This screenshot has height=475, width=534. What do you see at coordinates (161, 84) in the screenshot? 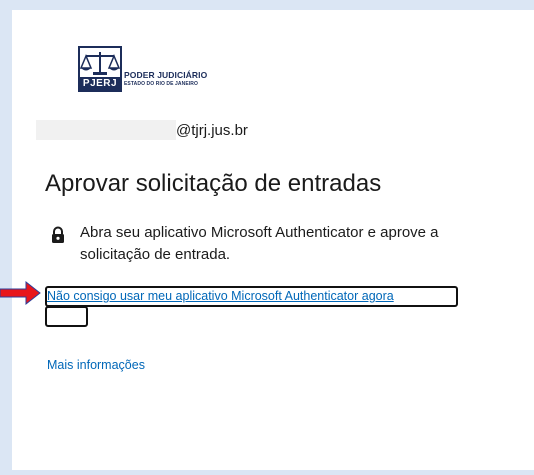
I see `logo-org-subtitle: ESTADO DO RIO DE JANEIRO` at bounding box center [161, 84].